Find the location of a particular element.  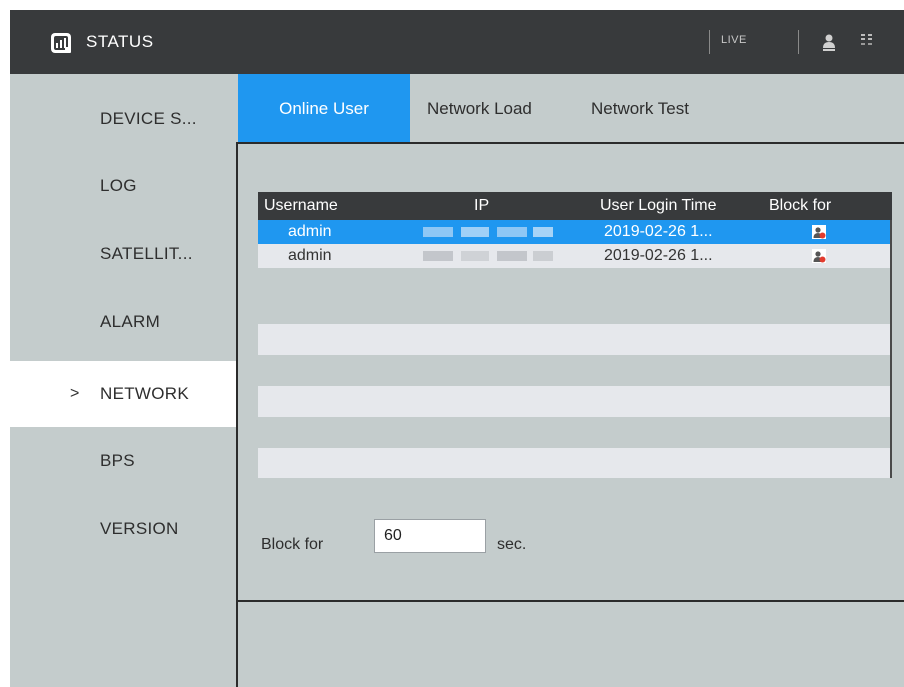

column-header-login-time: User Login Time is located at coordinates (658, 206).